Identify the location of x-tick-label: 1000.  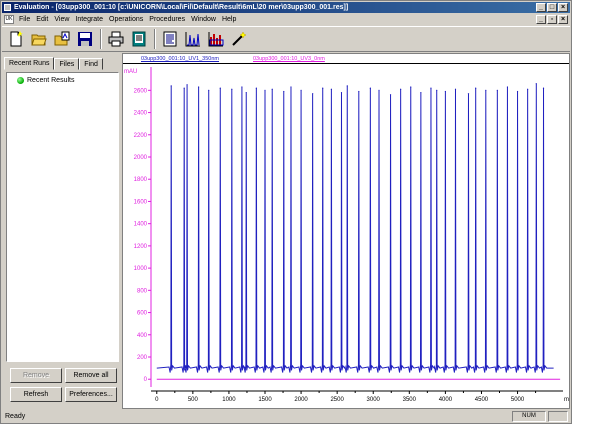
(229, 400).